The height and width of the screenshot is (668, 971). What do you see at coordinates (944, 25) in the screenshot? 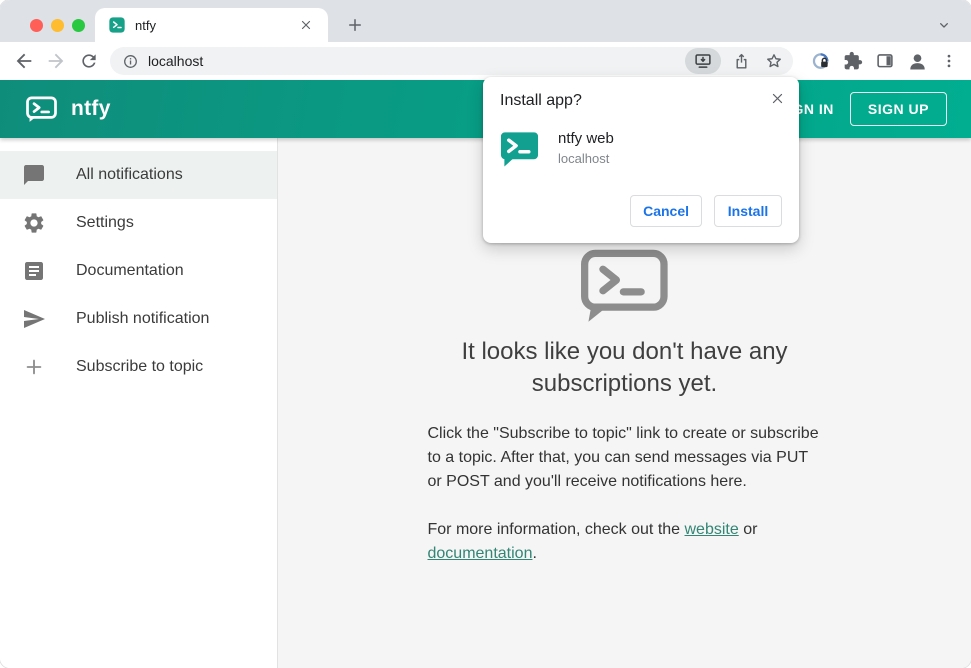
I see `tab-search-chevron-icon` at bounding box center [944, 25].